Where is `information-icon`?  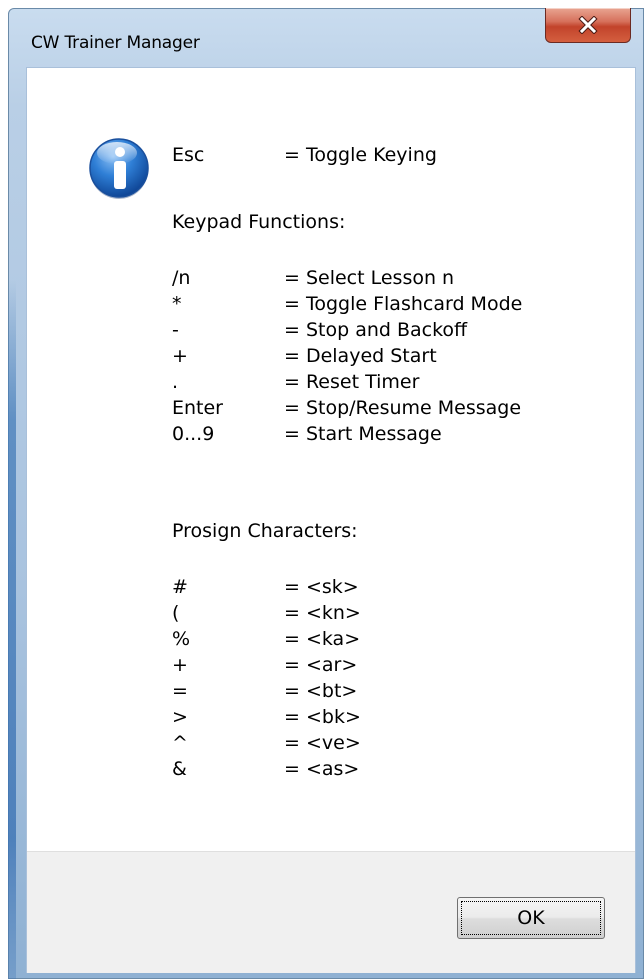 information-icon is located at coordinates (119, 168).